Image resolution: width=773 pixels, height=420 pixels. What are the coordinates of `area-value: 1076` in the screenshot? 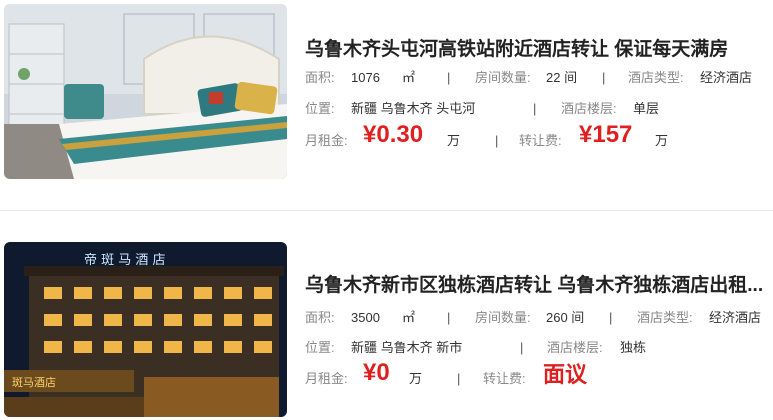 It's located at (365, 77).